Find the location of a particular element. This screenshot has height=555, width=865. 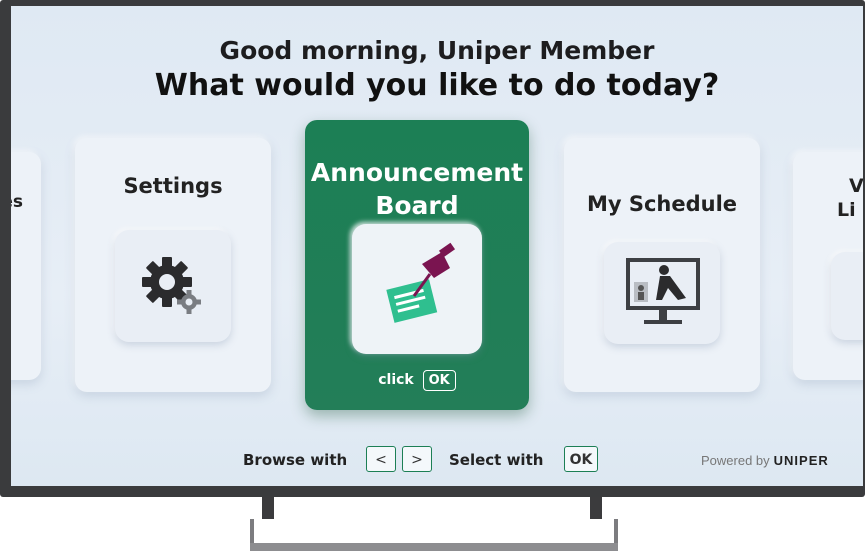

tv-stand-right-leg is located at coordinates (596, 508).